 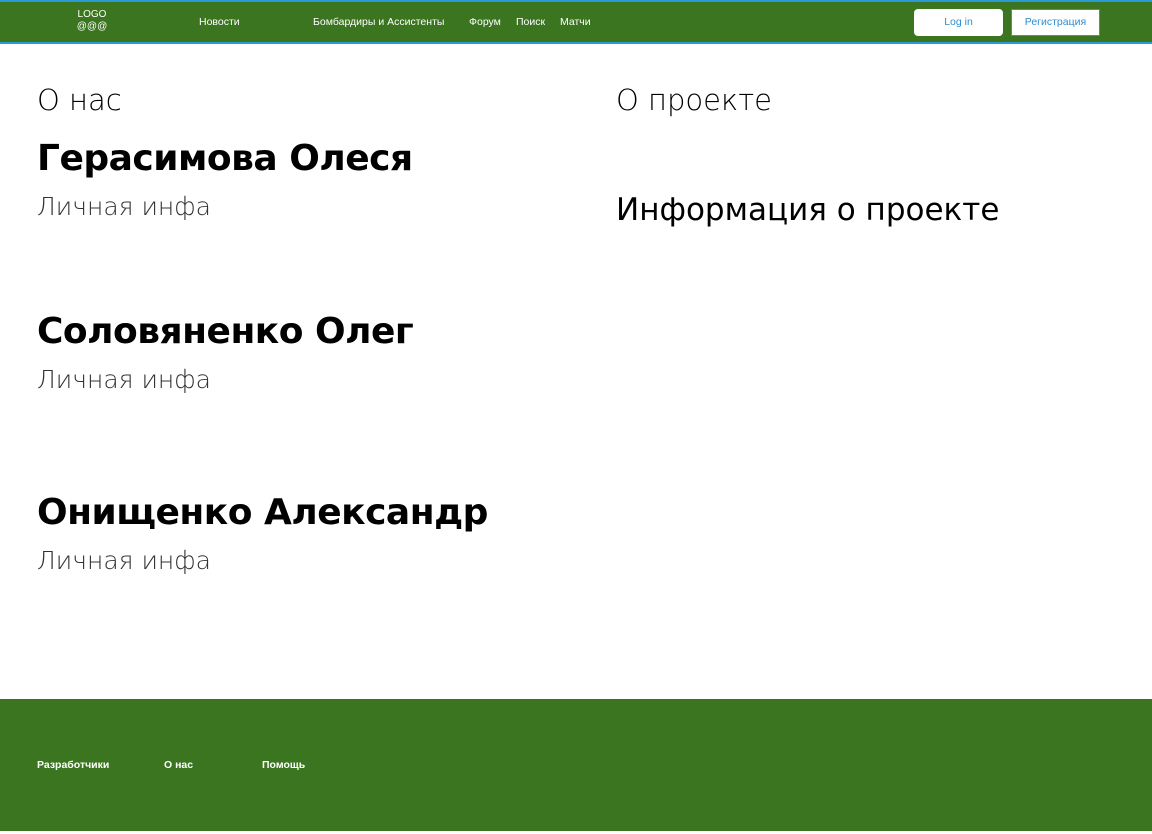 I want to click on nav-link-scorers: Бомбардиры и Ассистенты, so click(x=378, y=22).